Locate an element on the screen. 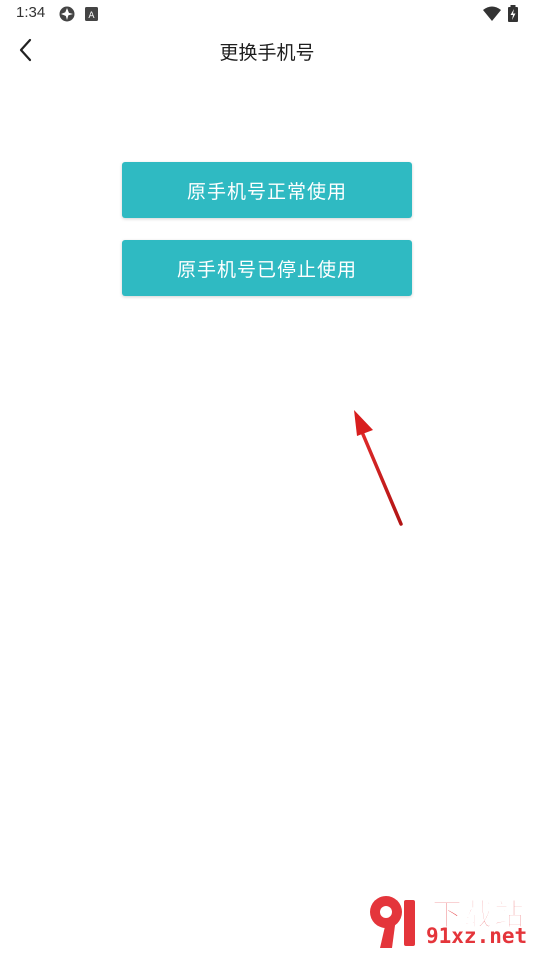 The height and width of the screenshot is (954, 534). original-number-normal-button: 原手机号正常使用 is located at coordinates (267, 190).